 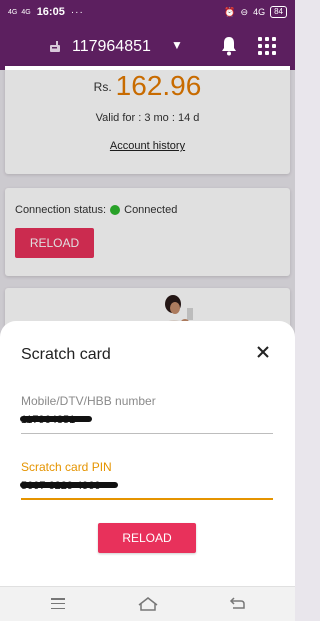 What do you see at coordinates (23, 47) in the screenshot?
I see `menu-icon` at bounding box center [23, 47].